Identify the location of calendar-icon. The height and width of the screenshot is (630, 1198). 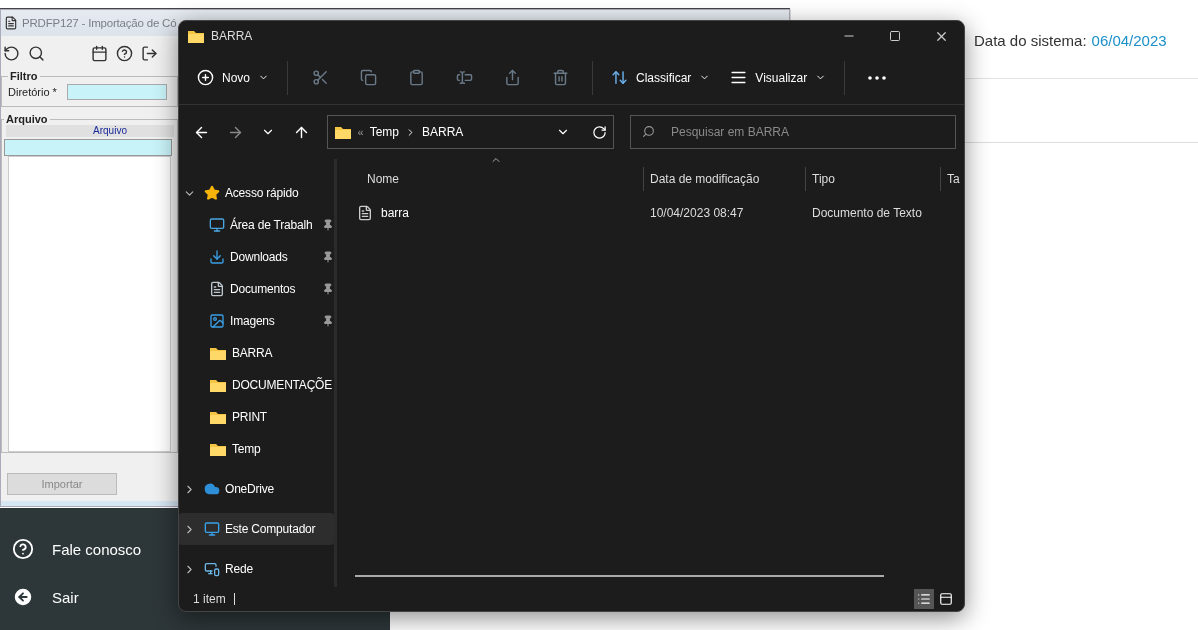
(99, 53).